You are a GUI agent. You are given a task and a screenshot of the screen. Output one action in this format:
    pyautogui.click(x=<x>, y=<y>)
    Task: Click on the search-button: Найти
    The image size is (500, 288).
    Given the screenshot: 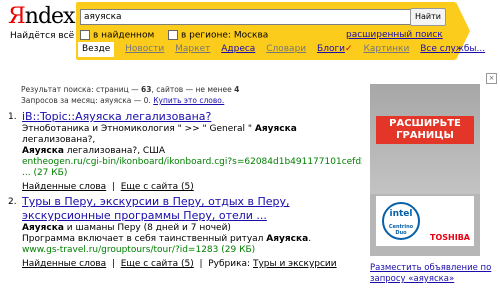 What is the action you would take?
    pyautogui.click(x=428, y=17)
    